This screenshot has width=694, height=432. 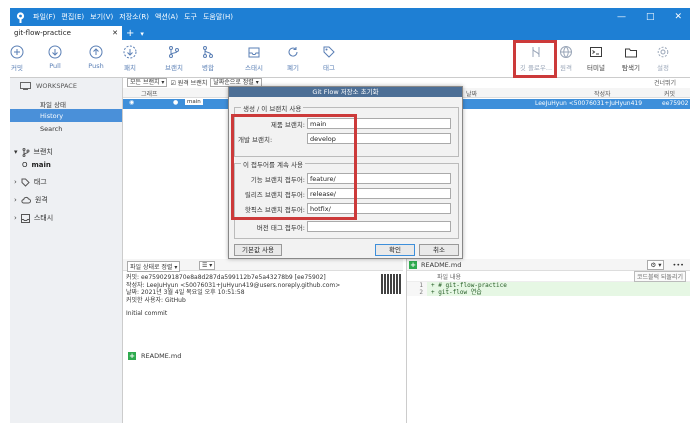 What do you see at coordinates (208, 52) in the screenshot?
I see `merge-icon` at bounding box center [208, 52].